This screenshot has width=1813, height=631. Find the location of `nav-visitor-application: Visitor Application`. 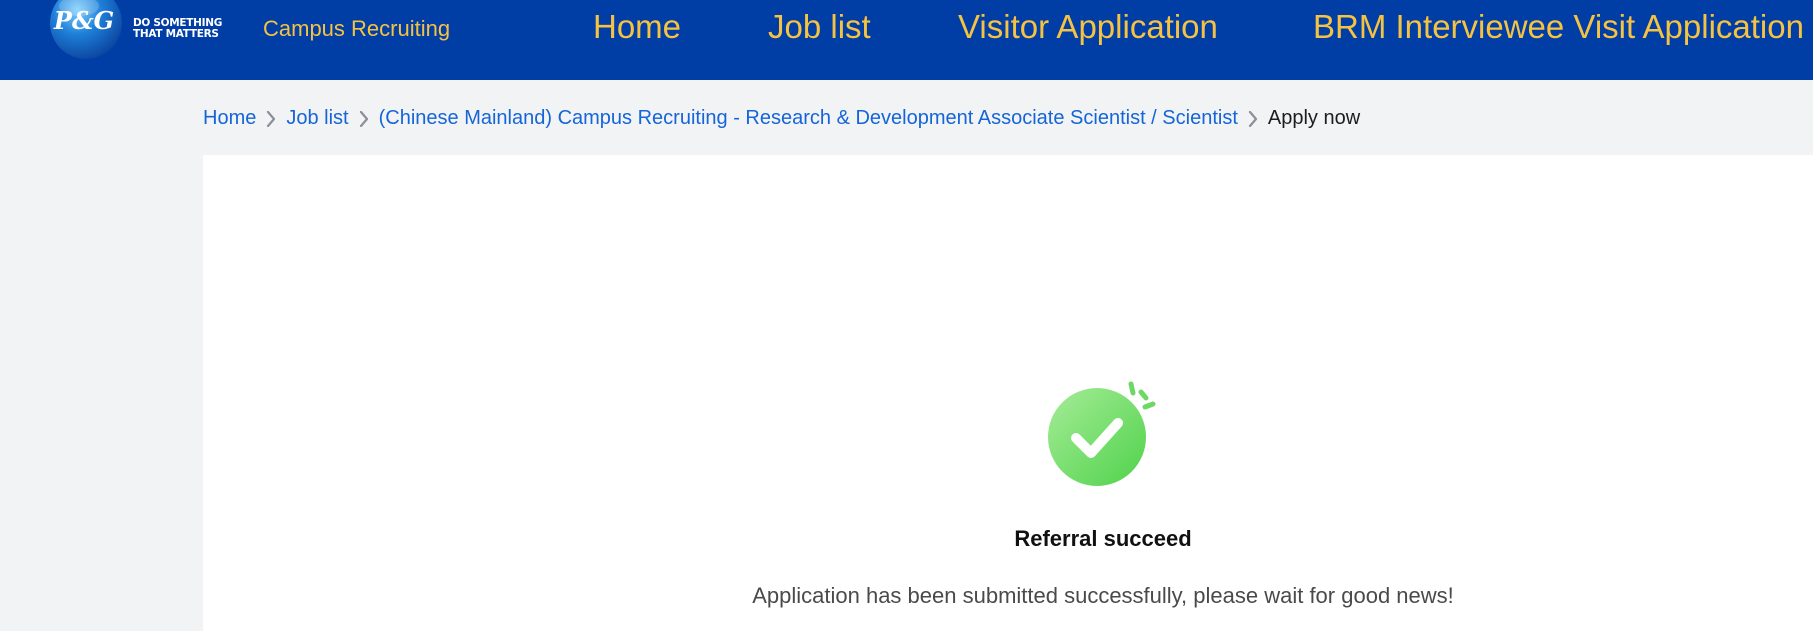

nav-visitor-application: Visitor Application is located at coordinates (1088, 27).